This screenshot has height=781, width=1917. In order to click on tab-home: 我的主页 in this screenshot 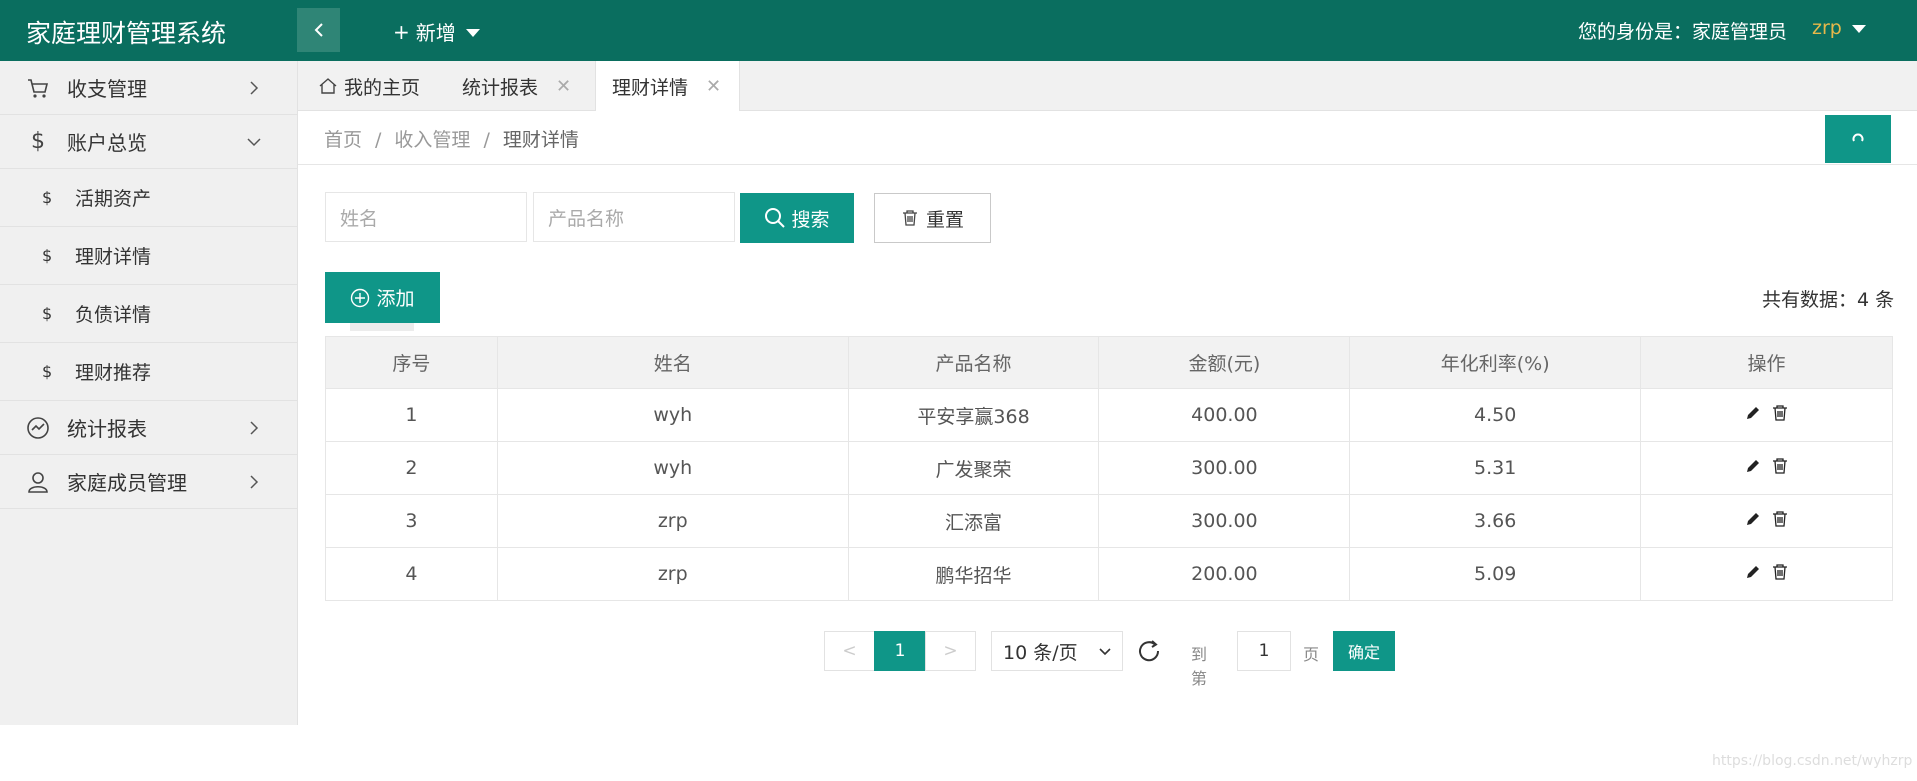, I will do `click(369, 86)`.